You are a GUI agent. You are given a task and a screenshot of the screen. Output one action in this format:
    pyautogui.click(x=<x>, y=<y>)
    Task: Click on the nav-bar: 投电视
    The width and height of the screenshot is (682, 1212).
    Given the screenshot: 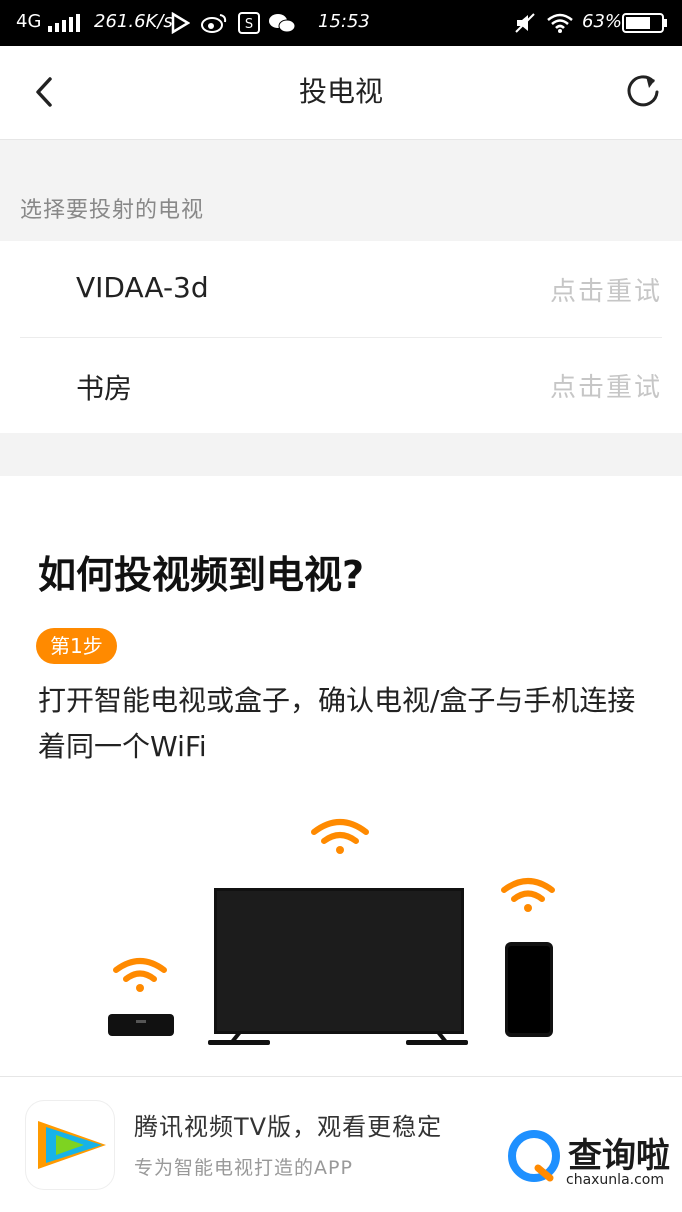 What is the action you would take?
    pyautogui.click(x=341, y=93)
    